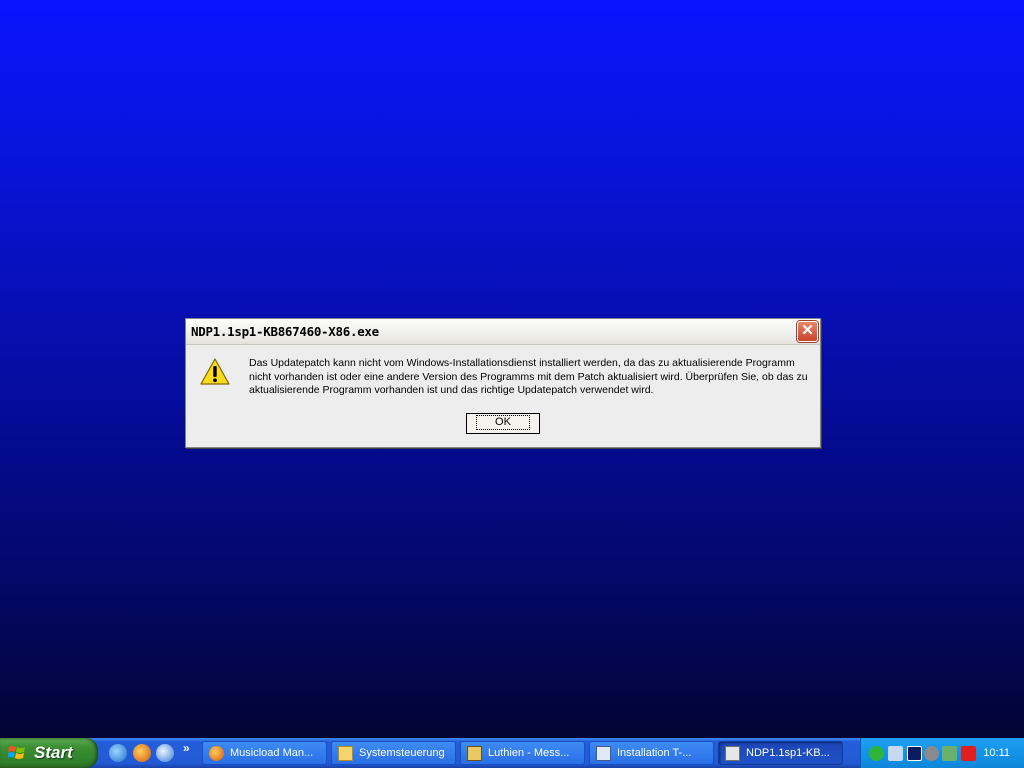  Describe the element at coordinates (285, 331) in the screenshot. I see `dialog-title: NDP1.1sp1-KB867460-X86.exe` at that location.